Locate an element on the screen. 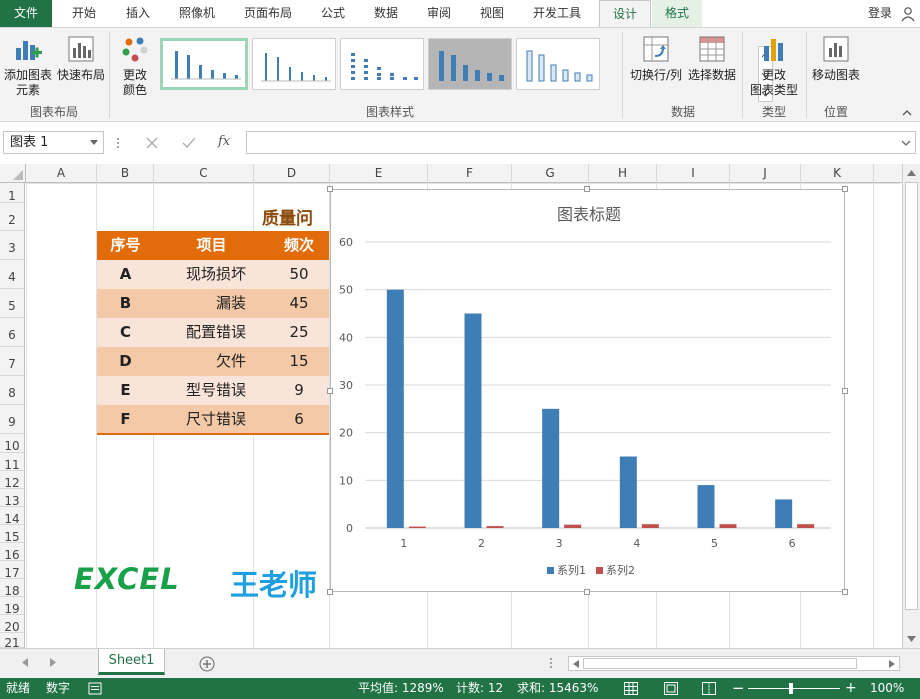 The width and height of the screenshot is (920, 699). move-chart-button: 移动图表 is located at coordinates (836, 58).